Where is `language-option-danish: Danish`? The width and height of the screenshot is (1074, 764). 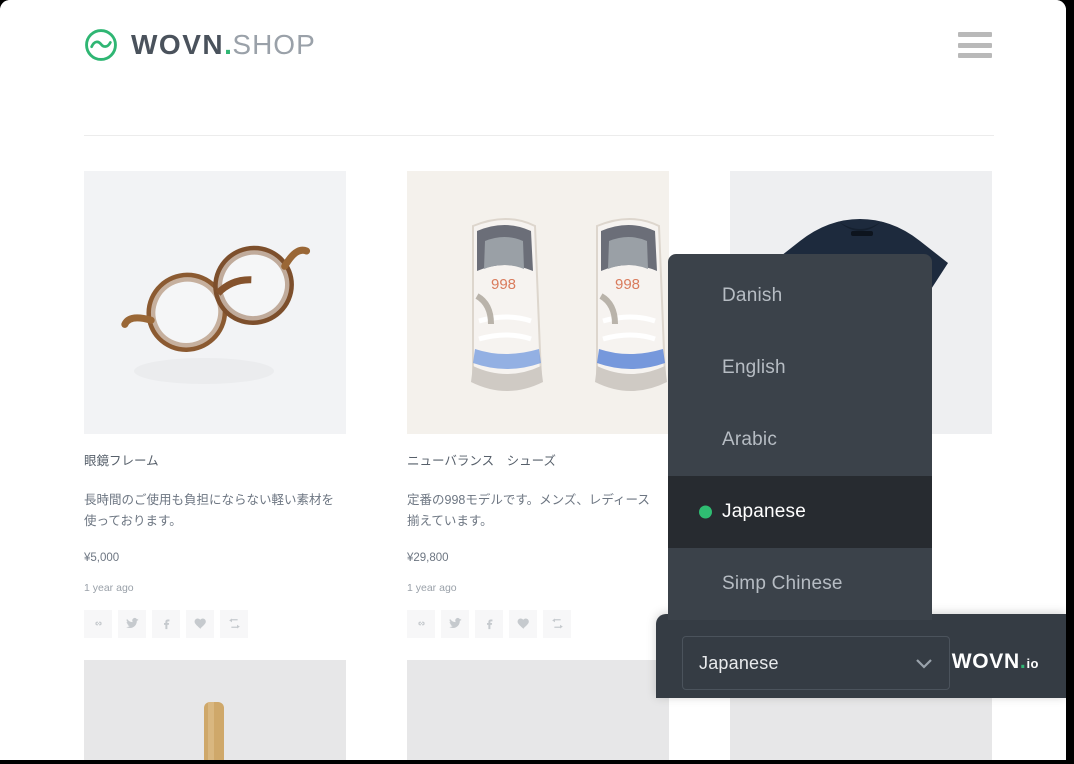 language-option-danish: Danish is located at coordinates (800, 296).